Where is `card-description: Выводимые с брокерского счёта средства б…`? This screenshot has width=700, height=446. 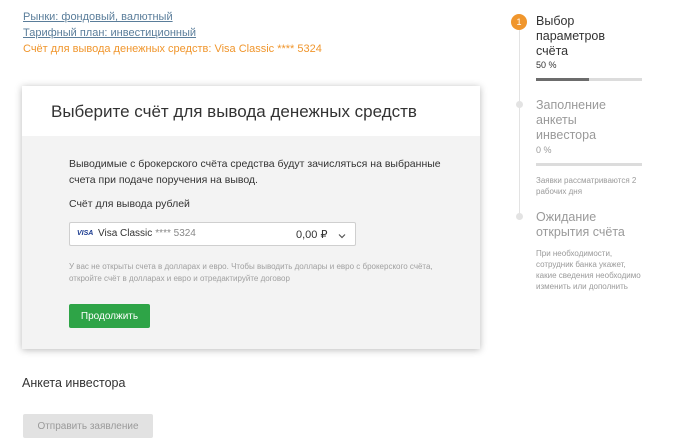
card-description: Выводимые с брокерского счёта средства б… is located at coordinates (255, 172).